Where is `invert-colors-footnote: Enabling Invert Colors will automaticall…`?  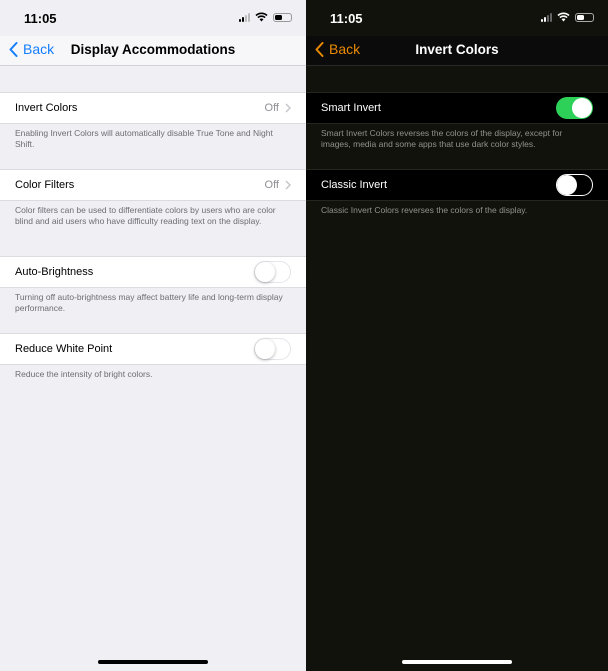 invert-colors-footnote: Enabling Invert Colors will automaticall… is located at coordinates (144, 138).